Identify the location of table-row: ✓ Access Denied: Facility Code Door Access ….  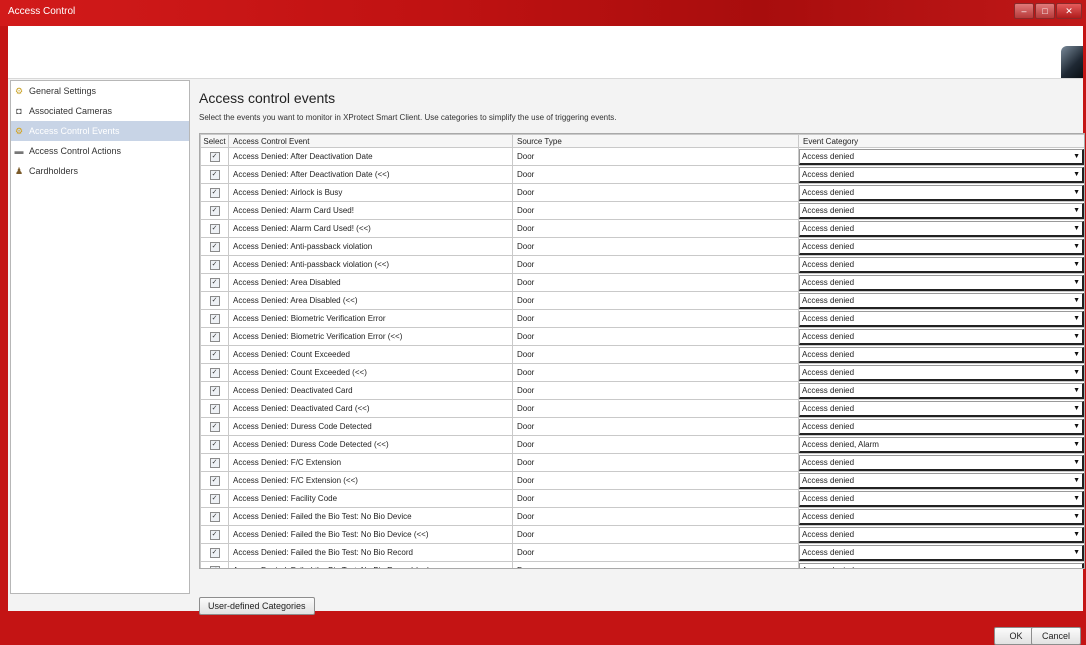
(642, 498).